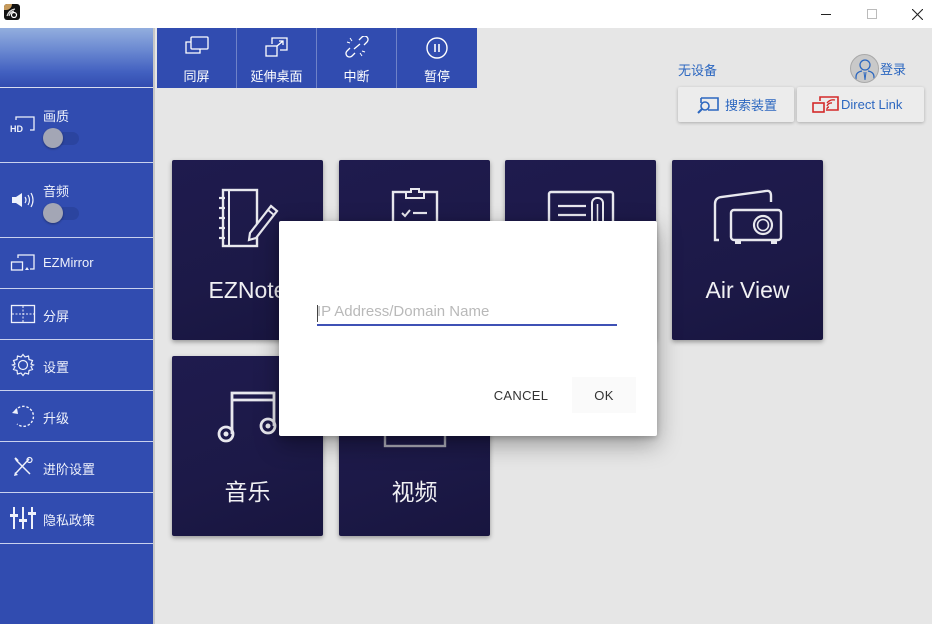  Describe the element at coordinates (69, 520) in the screenshot. I see `sidebar-label: 隐私政策` at that location.